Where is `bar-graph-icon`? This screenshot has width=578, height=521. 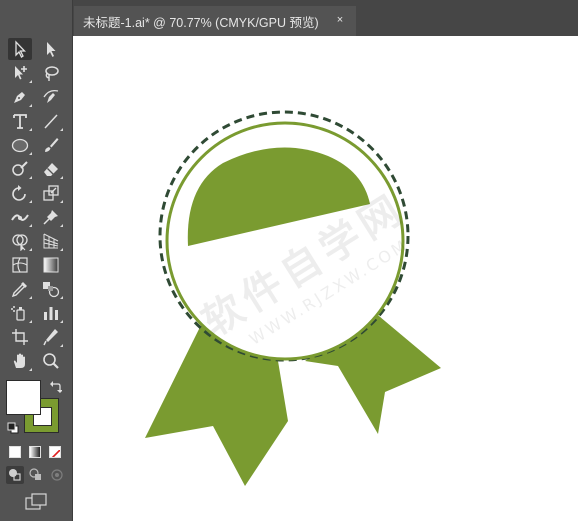
bar-graph-icon is located at coordinates (51, 313).